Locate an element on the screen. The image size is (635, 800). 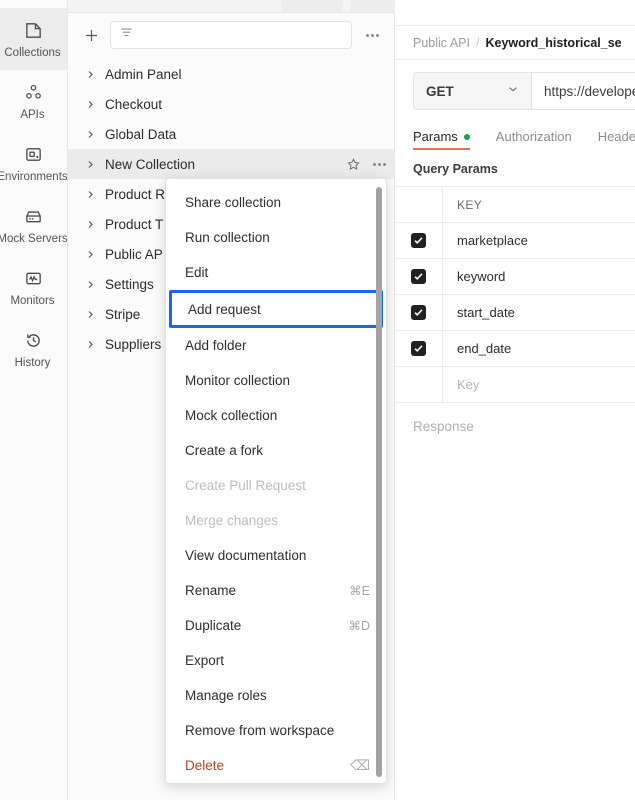
table-row: marketplace is located at coordinates (515, 241).